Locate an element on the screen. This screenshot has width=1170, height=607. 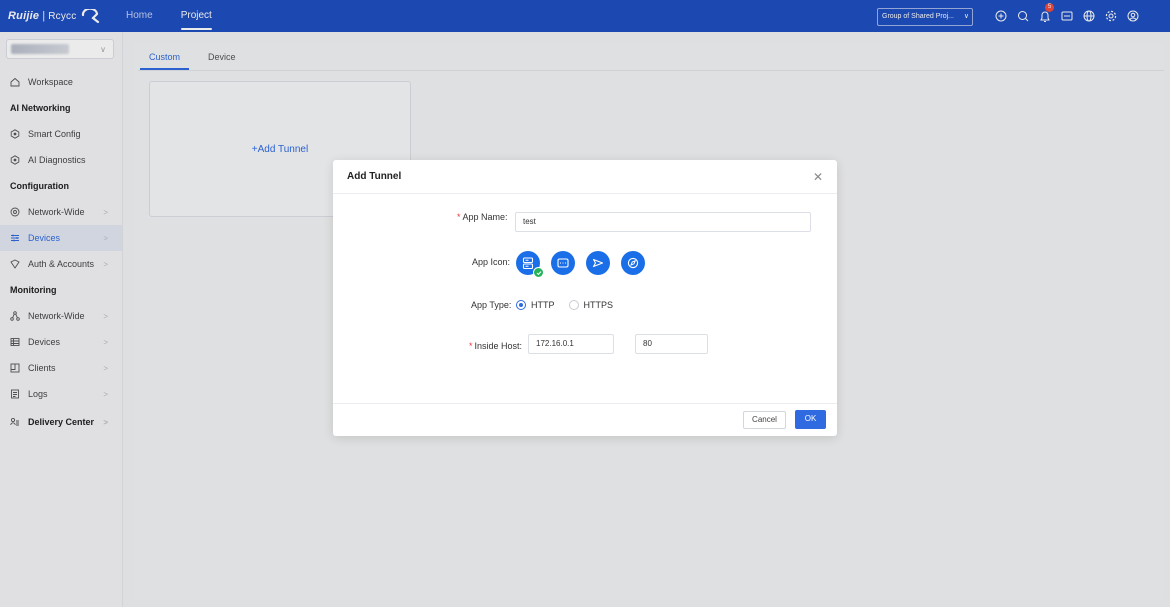
app-type-row: App Type: is located at coordinates (491, 305).